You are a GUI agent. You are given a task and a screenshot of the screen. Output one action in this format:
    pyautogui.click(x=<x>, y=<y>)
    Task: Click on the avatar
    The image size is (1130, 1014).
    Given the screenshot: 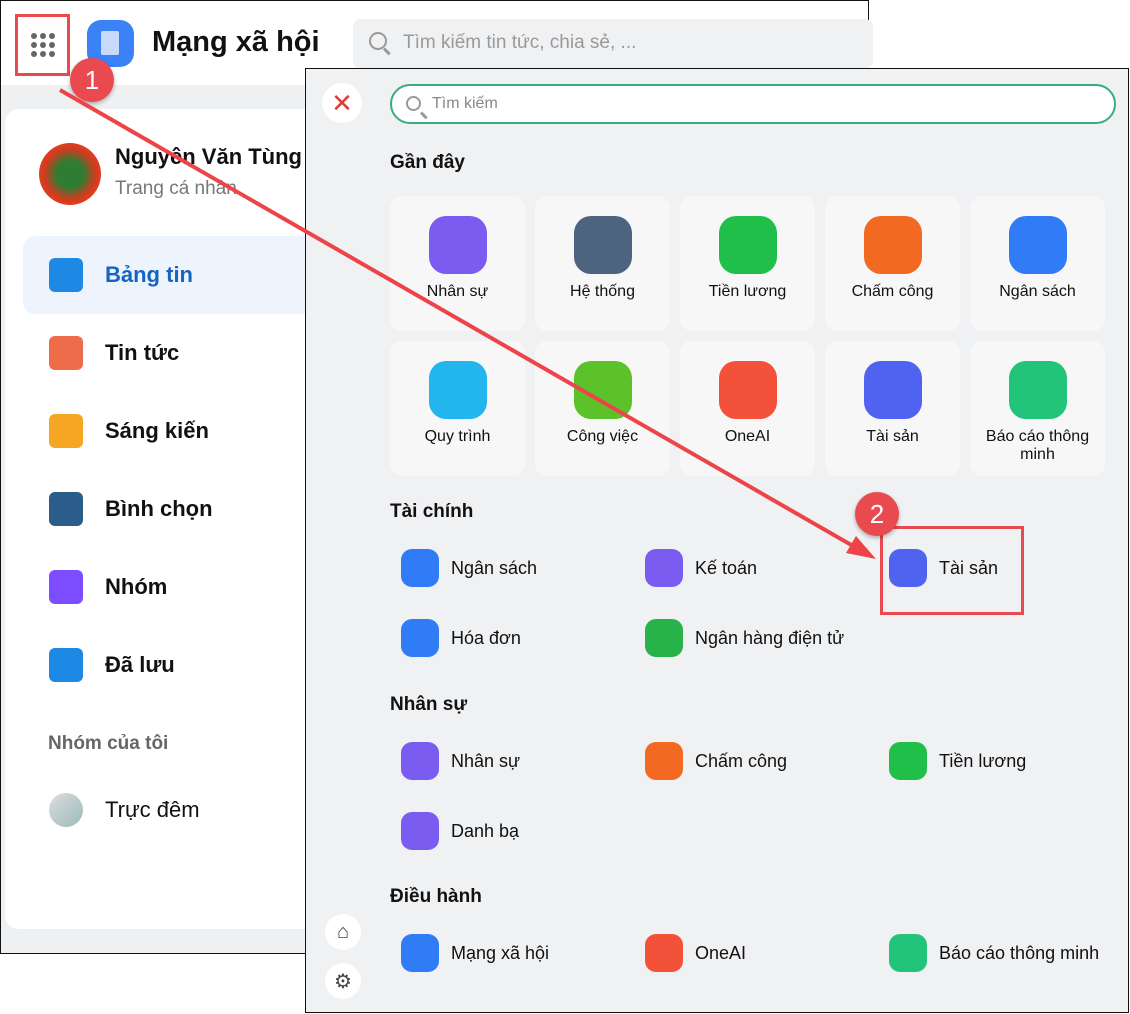 What is the action you would take?
    pyautogui.click(x=70, y=174)
    